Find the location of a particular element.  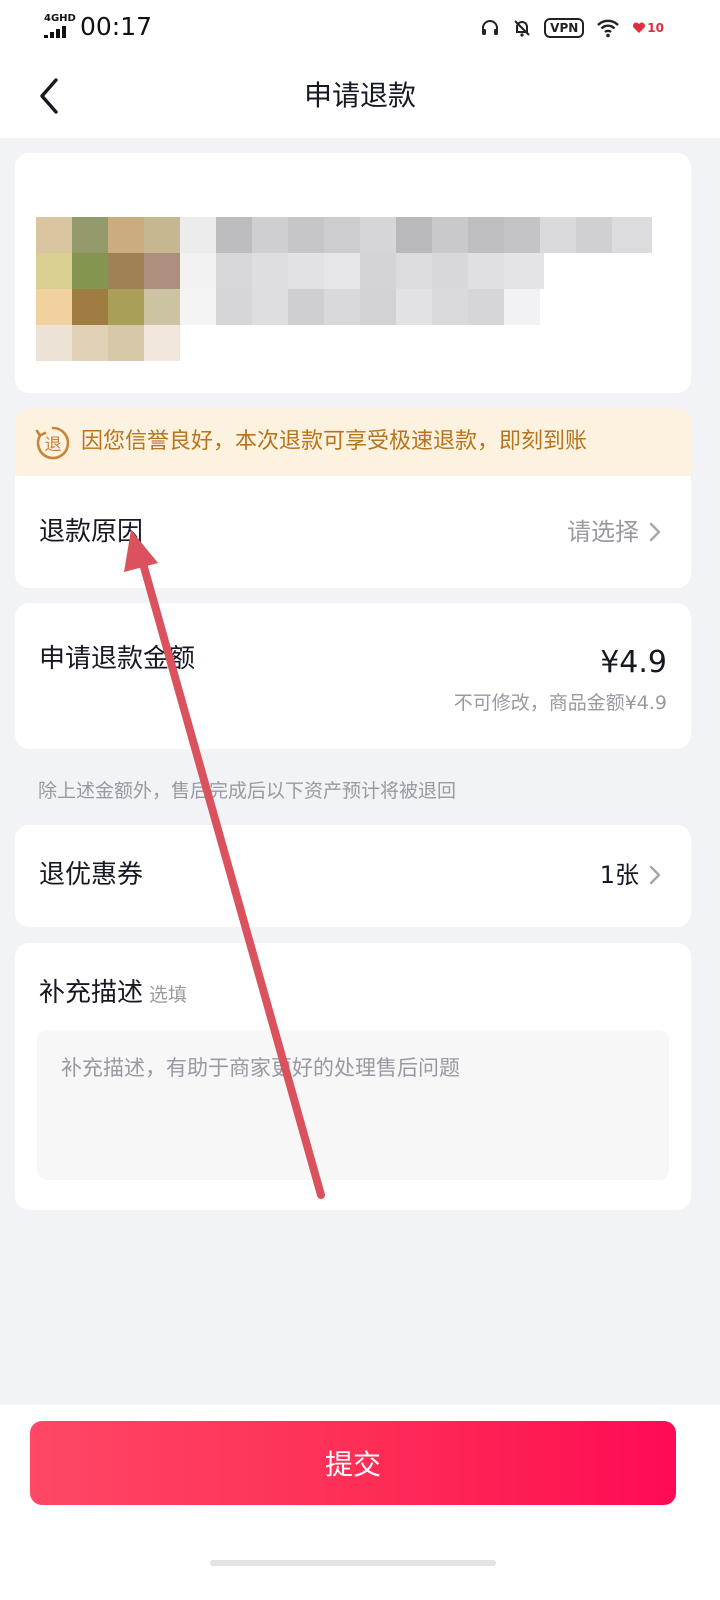

refund-badge-text: 退 is located at coordinates (53, 445).